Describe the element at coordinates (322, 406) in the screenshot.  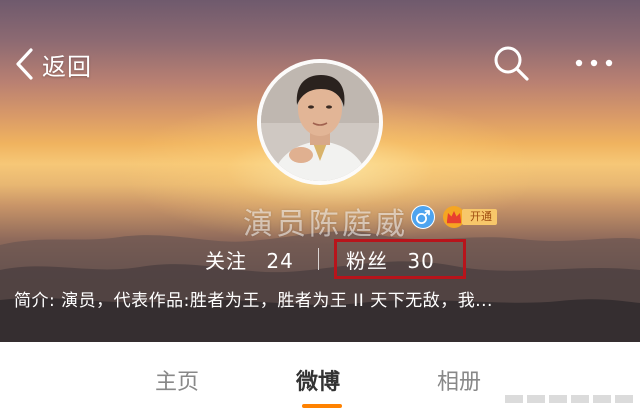
I see `active-tab-indicator` at that location.